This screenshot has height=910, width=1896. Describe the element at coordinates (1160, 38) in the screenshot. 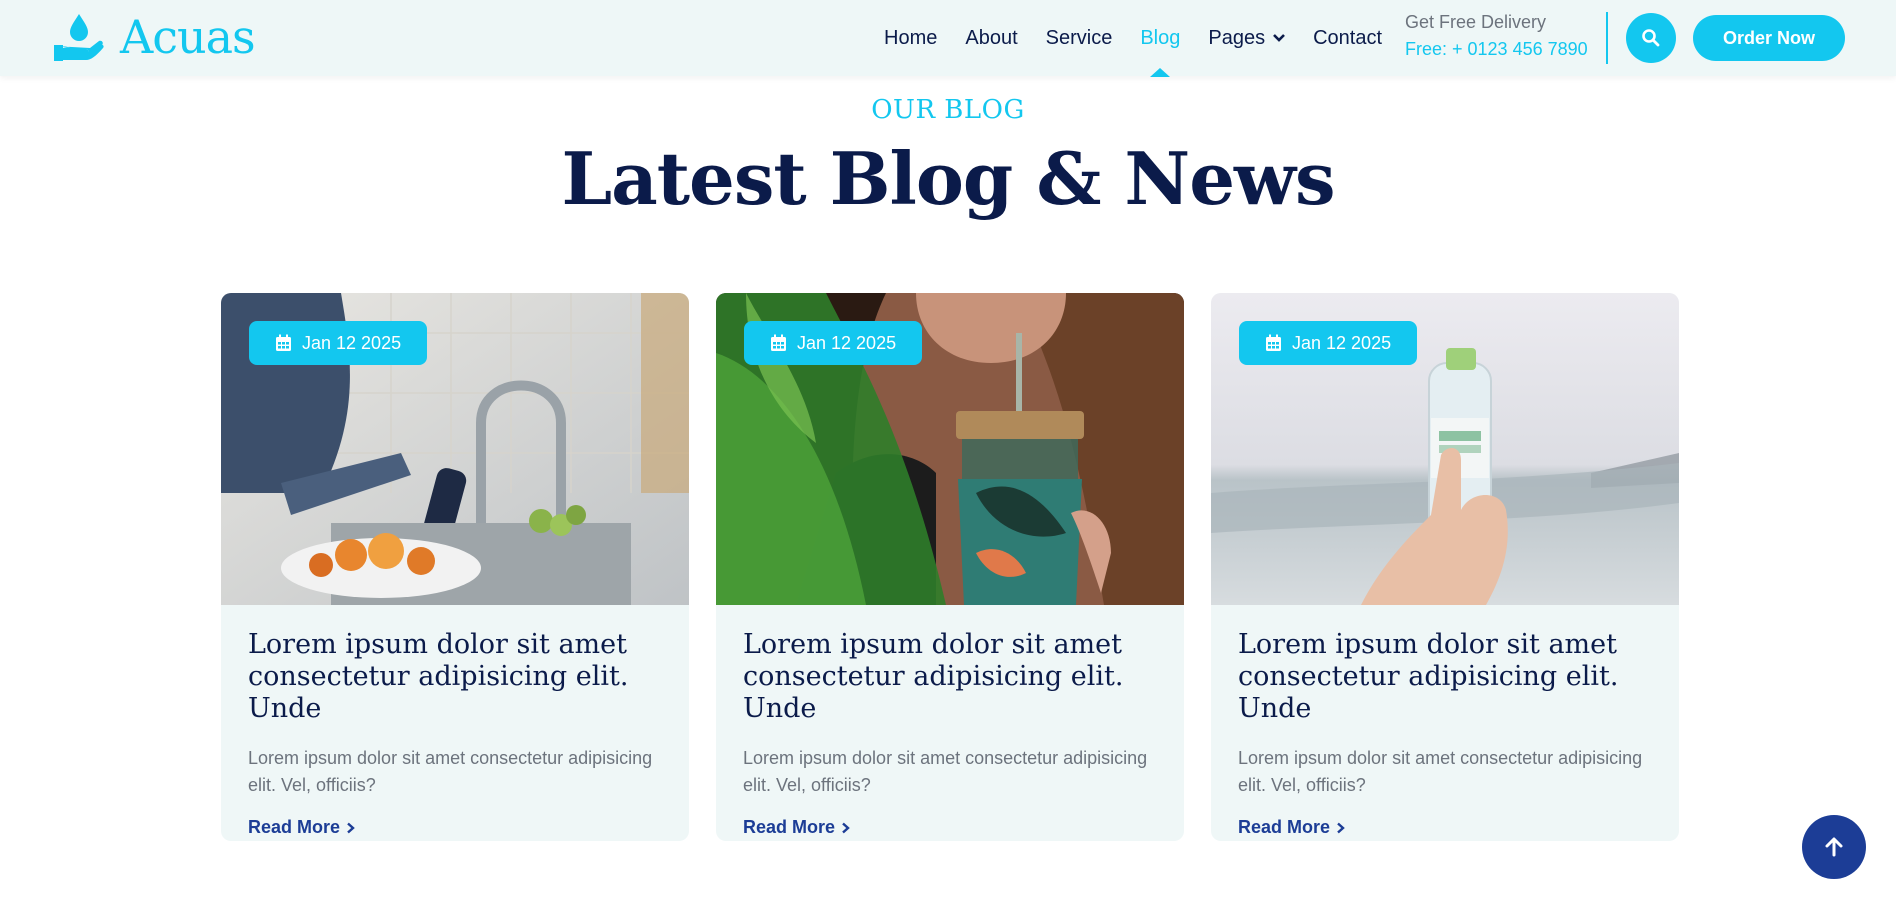

I see `nav-blog: Blog` at that location.